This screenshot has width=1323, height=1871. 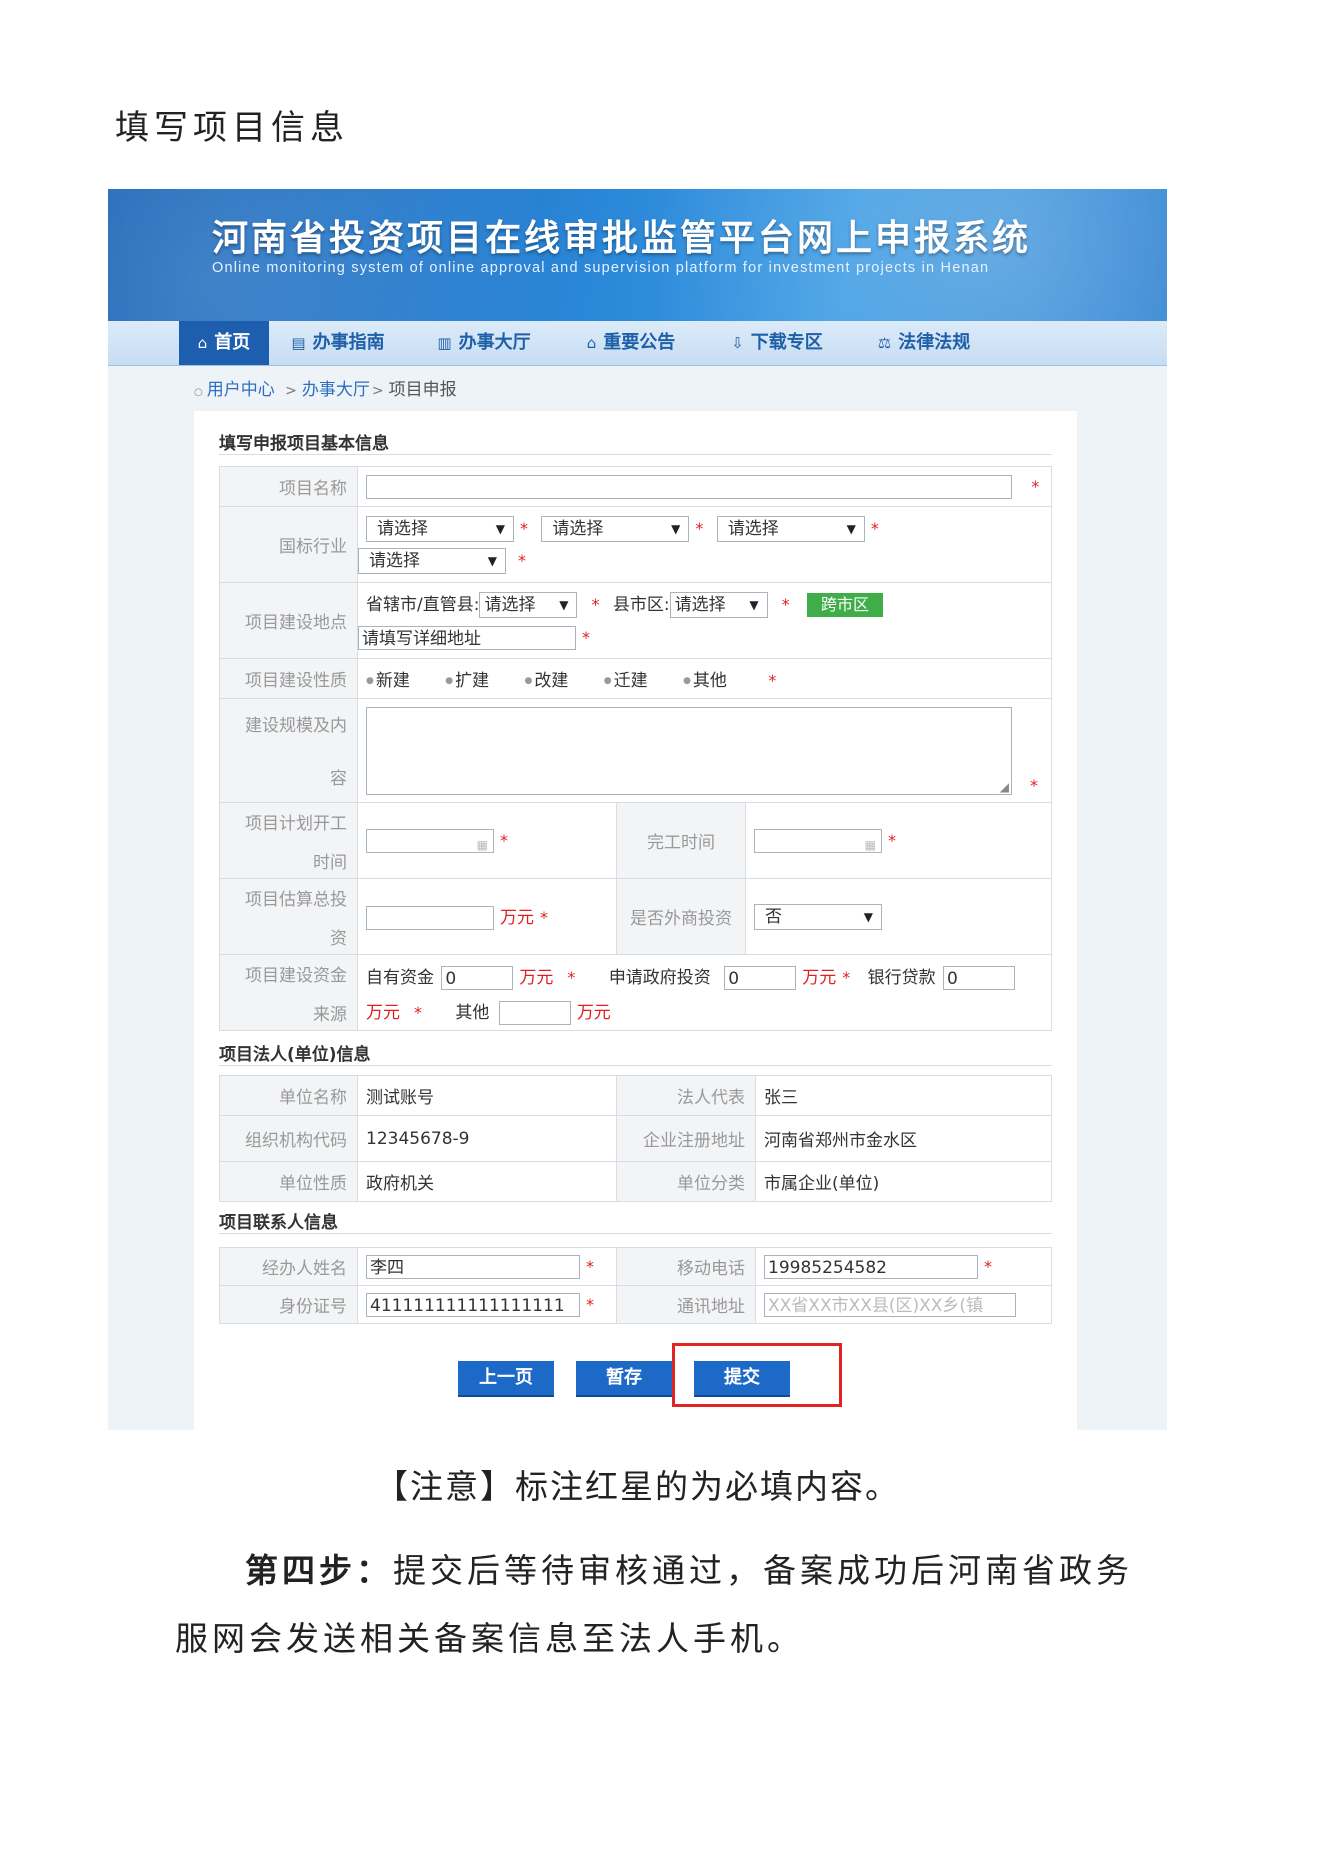 I want to click on id-input: 411111111111111111, so click(x=473, y=1304).